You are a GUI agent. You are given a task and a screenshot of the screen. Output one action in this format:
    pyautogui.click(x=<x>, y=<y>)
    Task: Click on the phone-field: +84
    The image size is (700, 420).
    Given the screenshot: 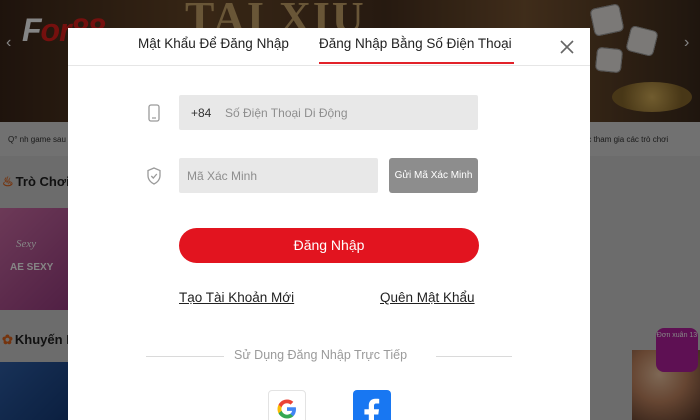 What is the action you would take?
    pyautogui.click(x=328, y=112)
    